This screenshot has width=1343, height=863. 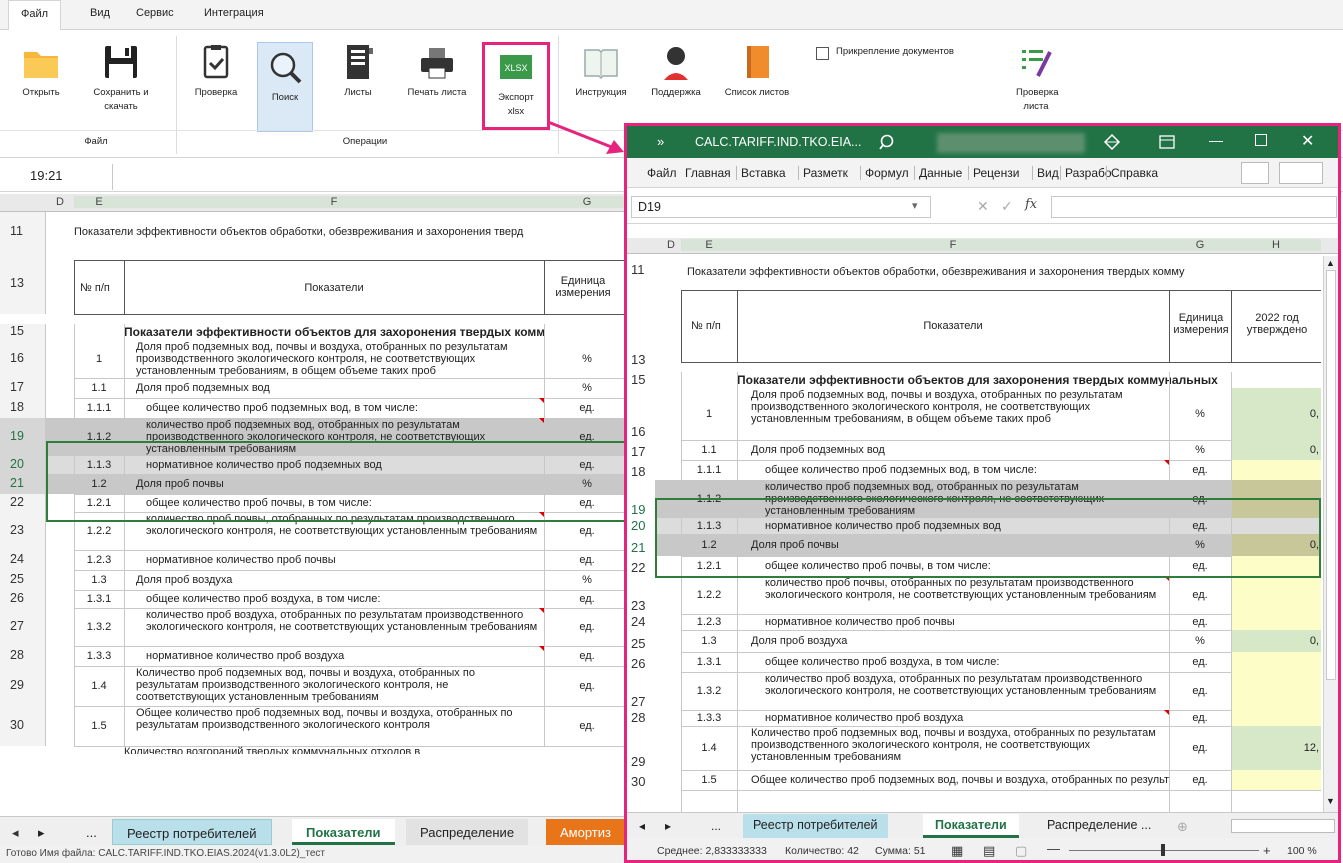 I want to click on comment-icon, so click(x=1255, y=173).